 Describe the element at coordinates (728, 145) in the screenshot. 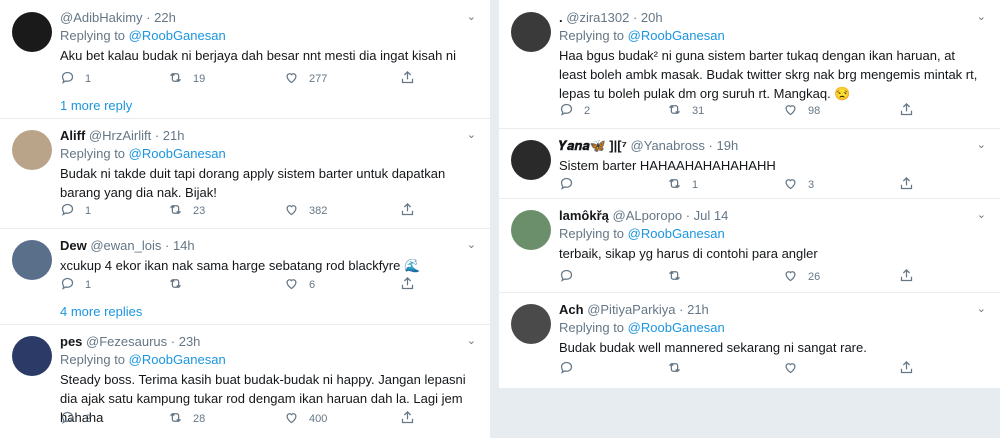

I see `timestamp: 19h` at that location.